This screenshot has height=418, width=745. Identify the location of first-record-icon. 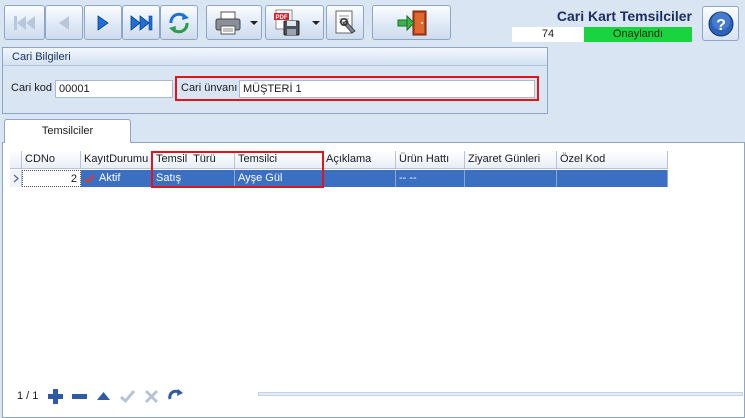
(24, 22).